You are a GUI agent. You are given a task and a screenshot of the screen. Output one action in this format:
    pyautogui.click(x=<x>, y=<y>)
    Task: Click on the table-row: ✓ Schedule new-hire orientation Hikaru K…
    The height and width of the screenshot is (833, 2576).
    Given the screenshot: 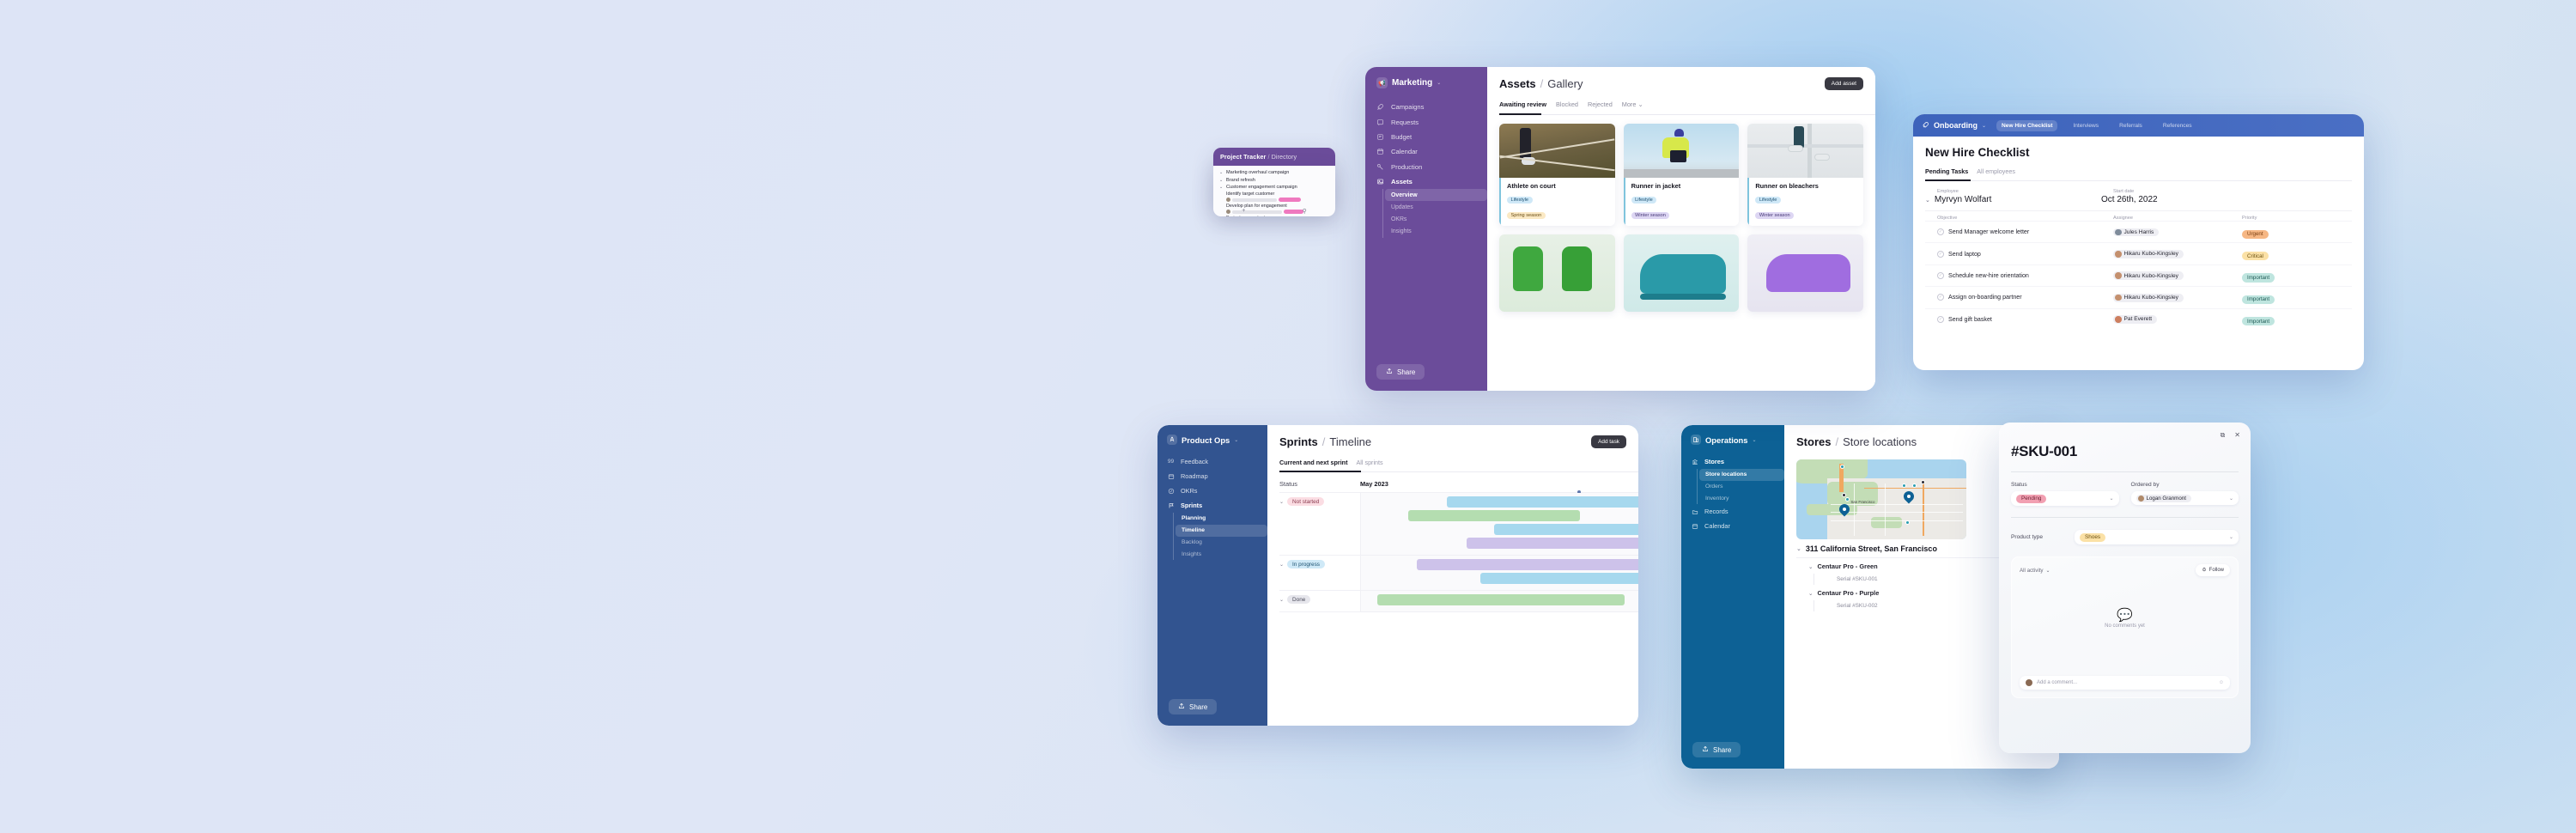 What is the action you would take?
    pyautogui.click(x=2138, y=275)
    